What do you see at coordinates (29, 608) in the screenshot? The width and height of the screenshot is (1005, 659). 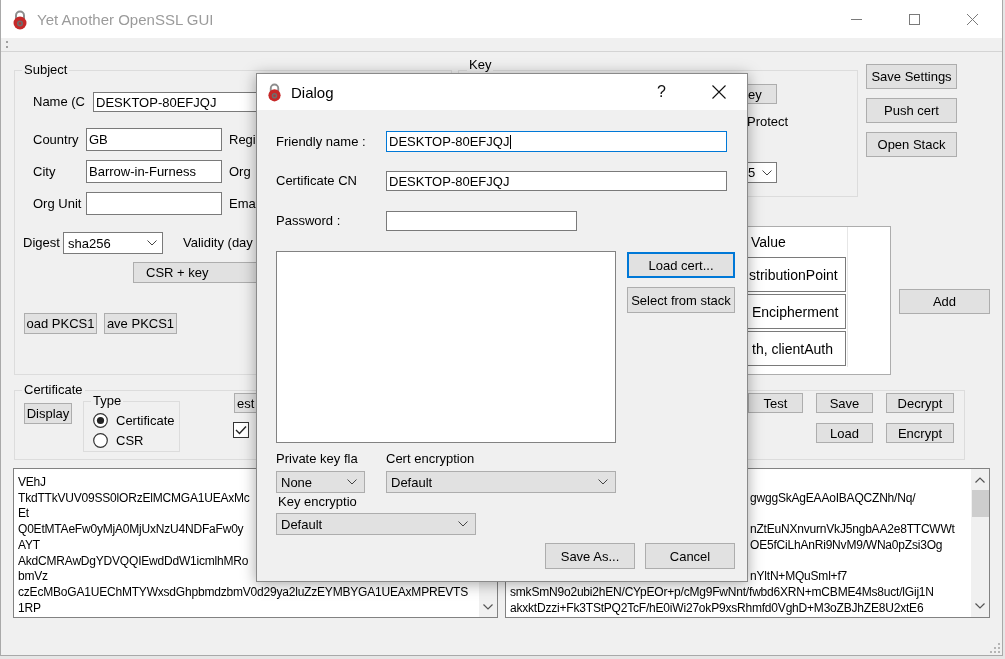 I see `text-line: 1RP` at bounding box center [29, 608].